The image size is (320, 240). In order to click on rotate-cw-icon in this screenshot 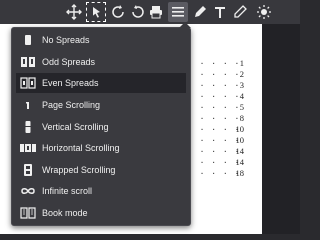, I will do `click(118, 12)`.